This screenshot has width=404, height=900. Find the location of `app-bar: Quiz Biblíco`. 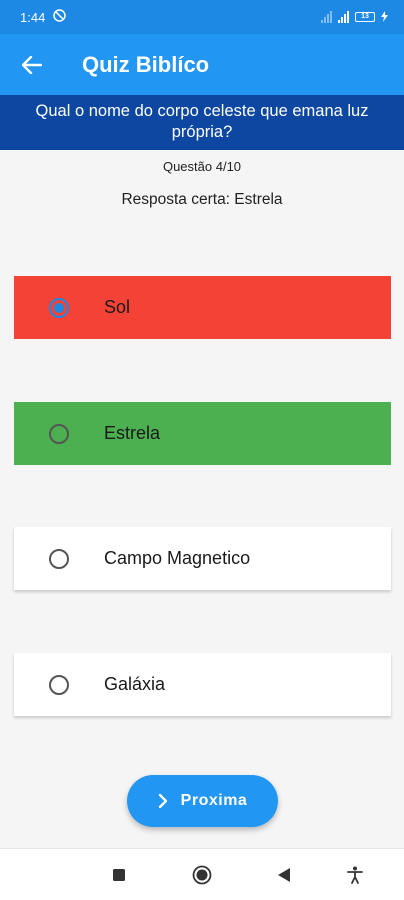

app-bar: Quiz Biblíco is located at coordinates (202, 64).